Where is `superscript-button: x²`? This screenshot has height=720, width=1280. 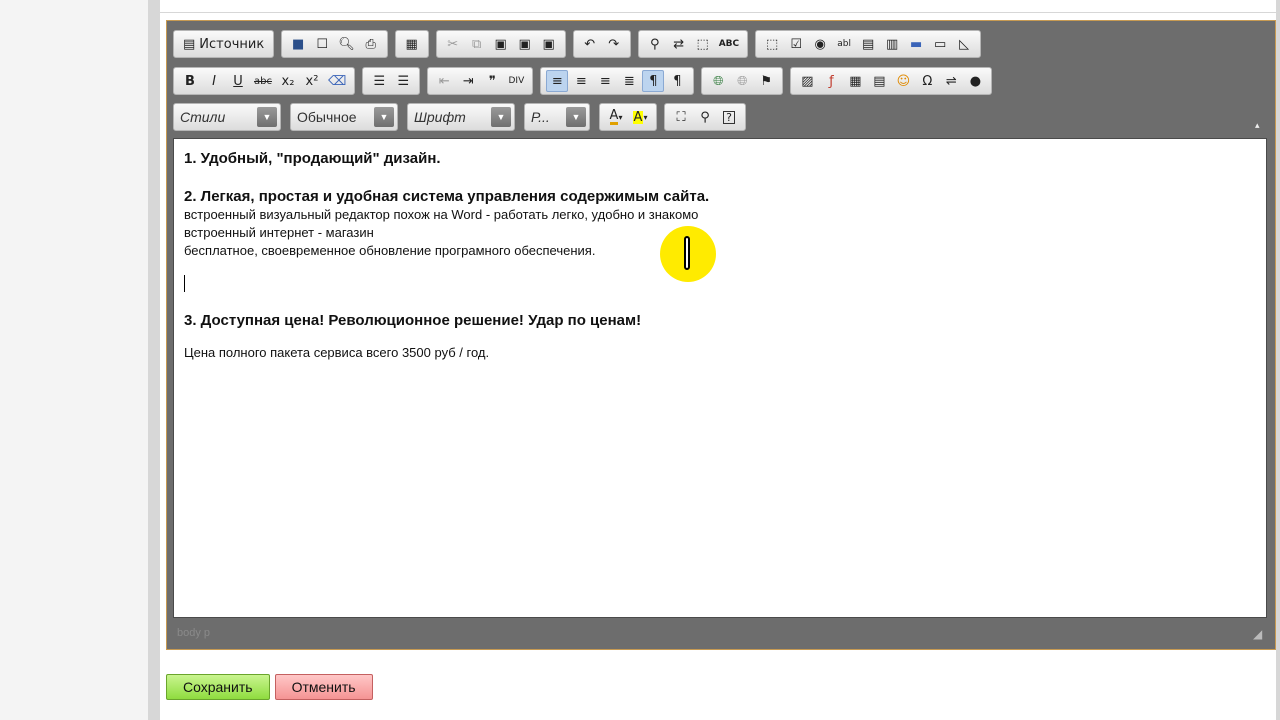
superscript-button: x² is located at coordinates (312, 81).